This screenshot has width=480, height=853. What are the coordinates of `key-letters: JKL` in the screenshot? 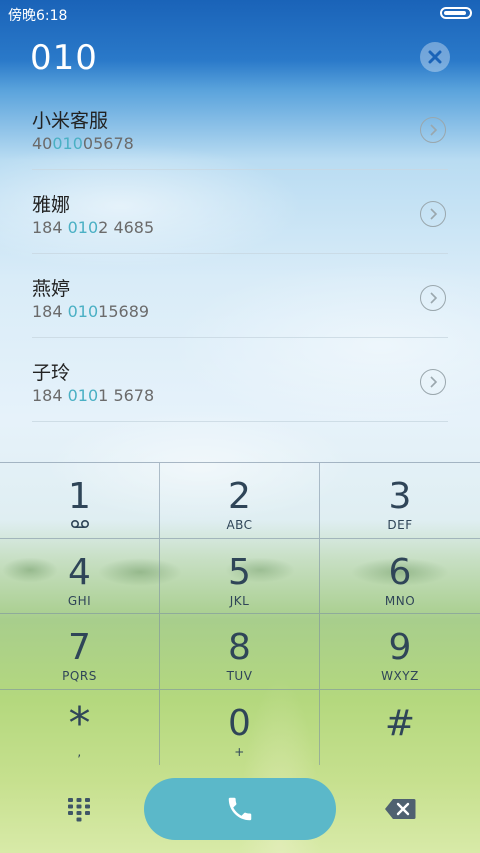 It's located at (239, 600).